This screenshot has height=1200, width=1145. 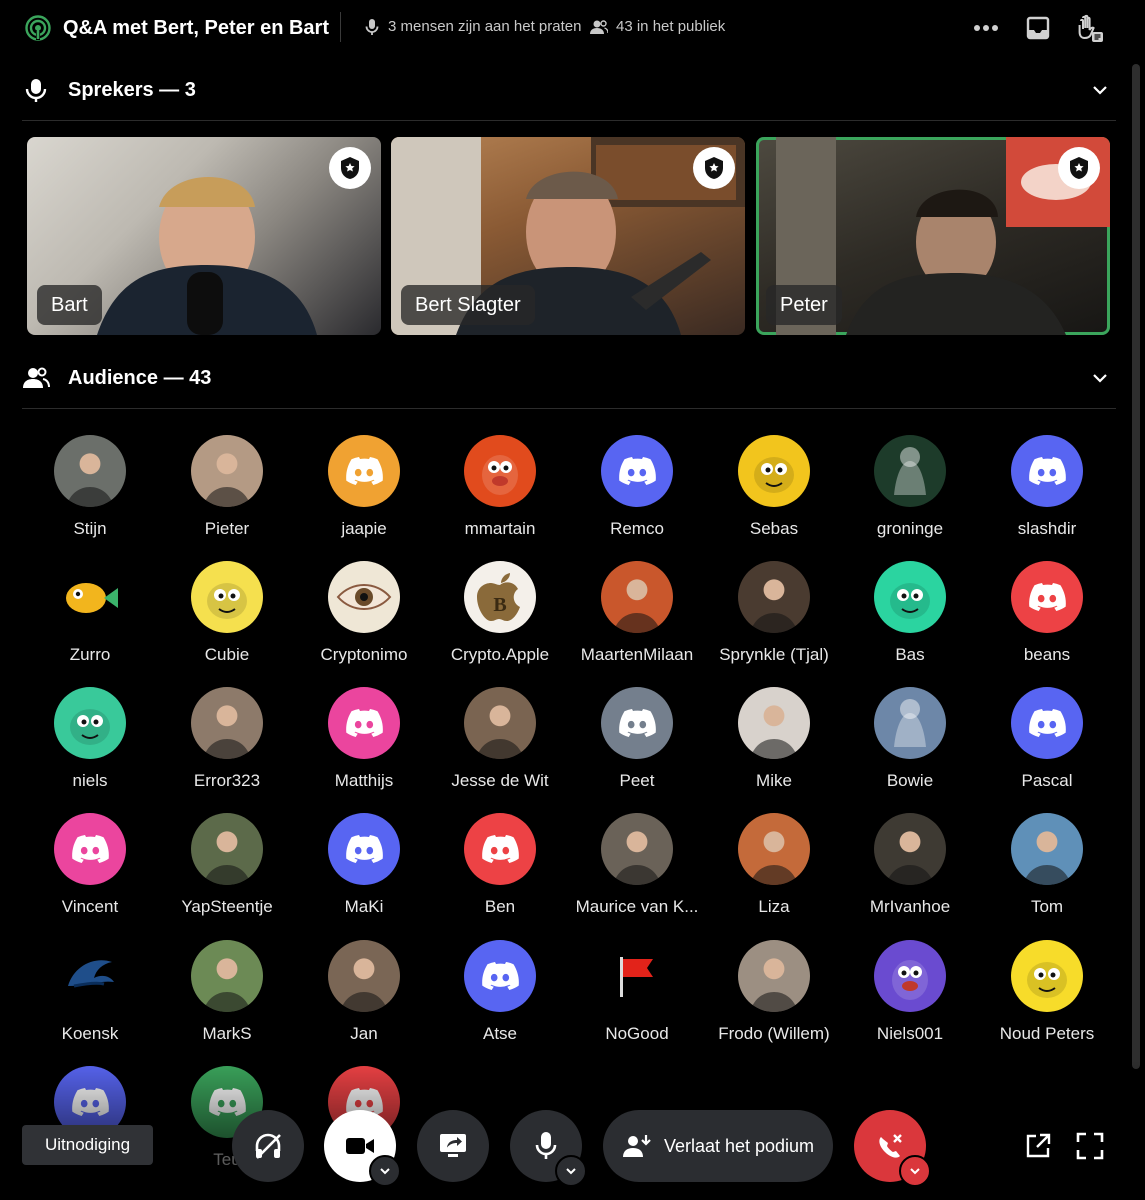 I want to click on deafen-button, so click(x=268, y=1146).